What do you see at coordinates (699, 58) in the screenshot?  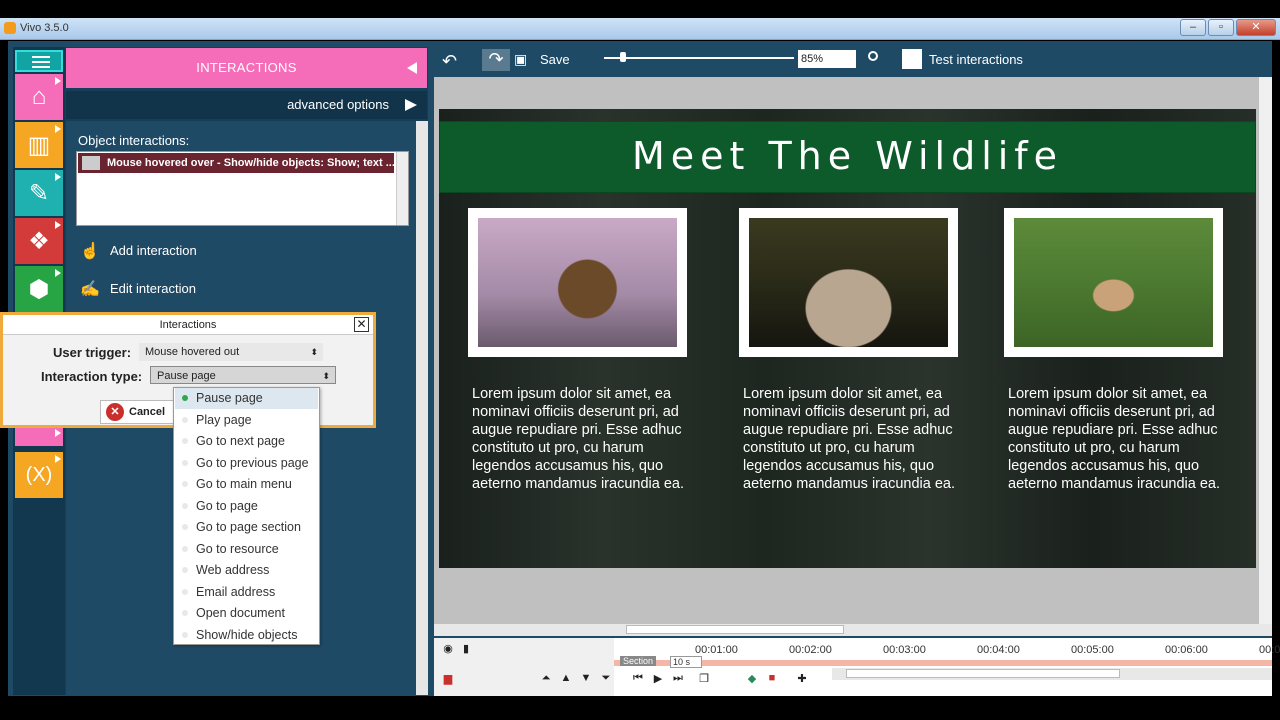 I see `zoom-slider` at bounding box center [699, 58].